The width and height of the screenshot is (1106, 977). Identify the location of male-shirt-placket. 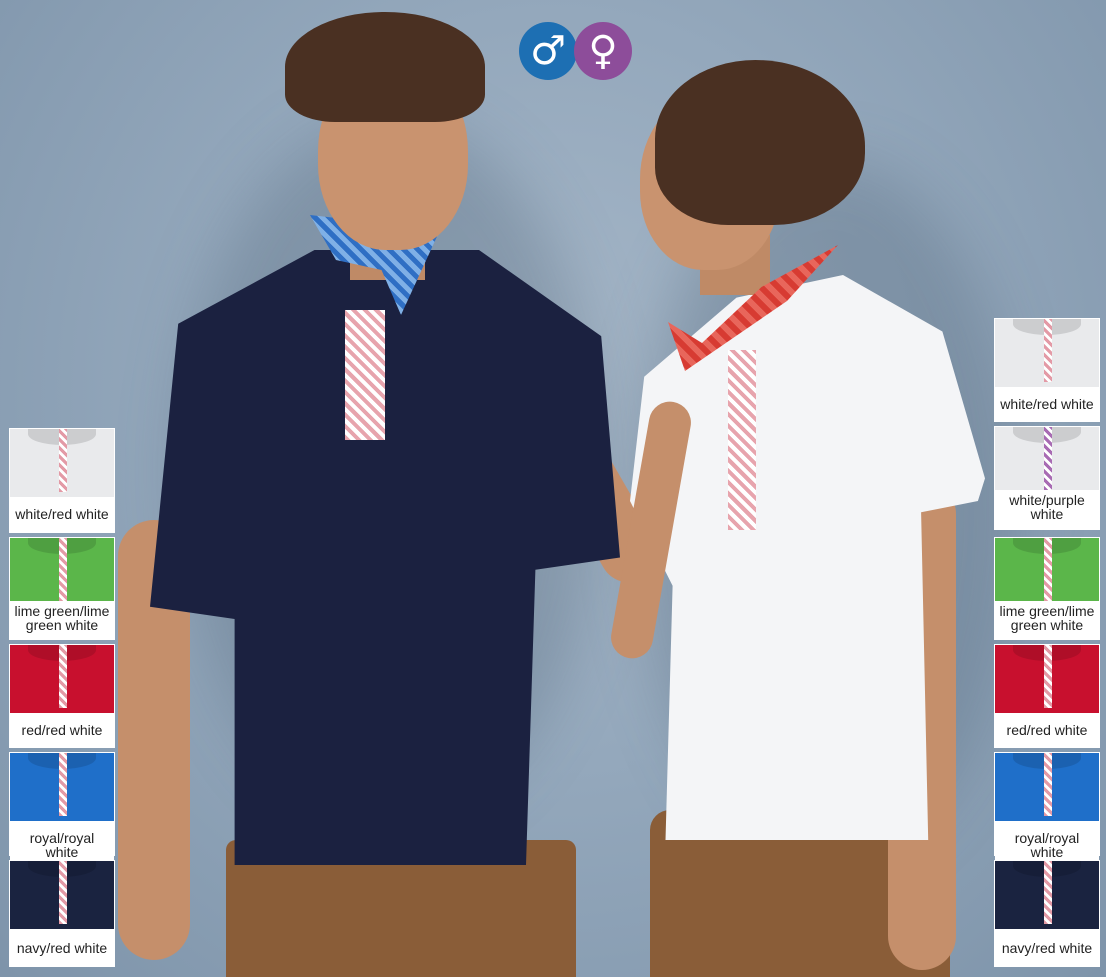
(365, 375).